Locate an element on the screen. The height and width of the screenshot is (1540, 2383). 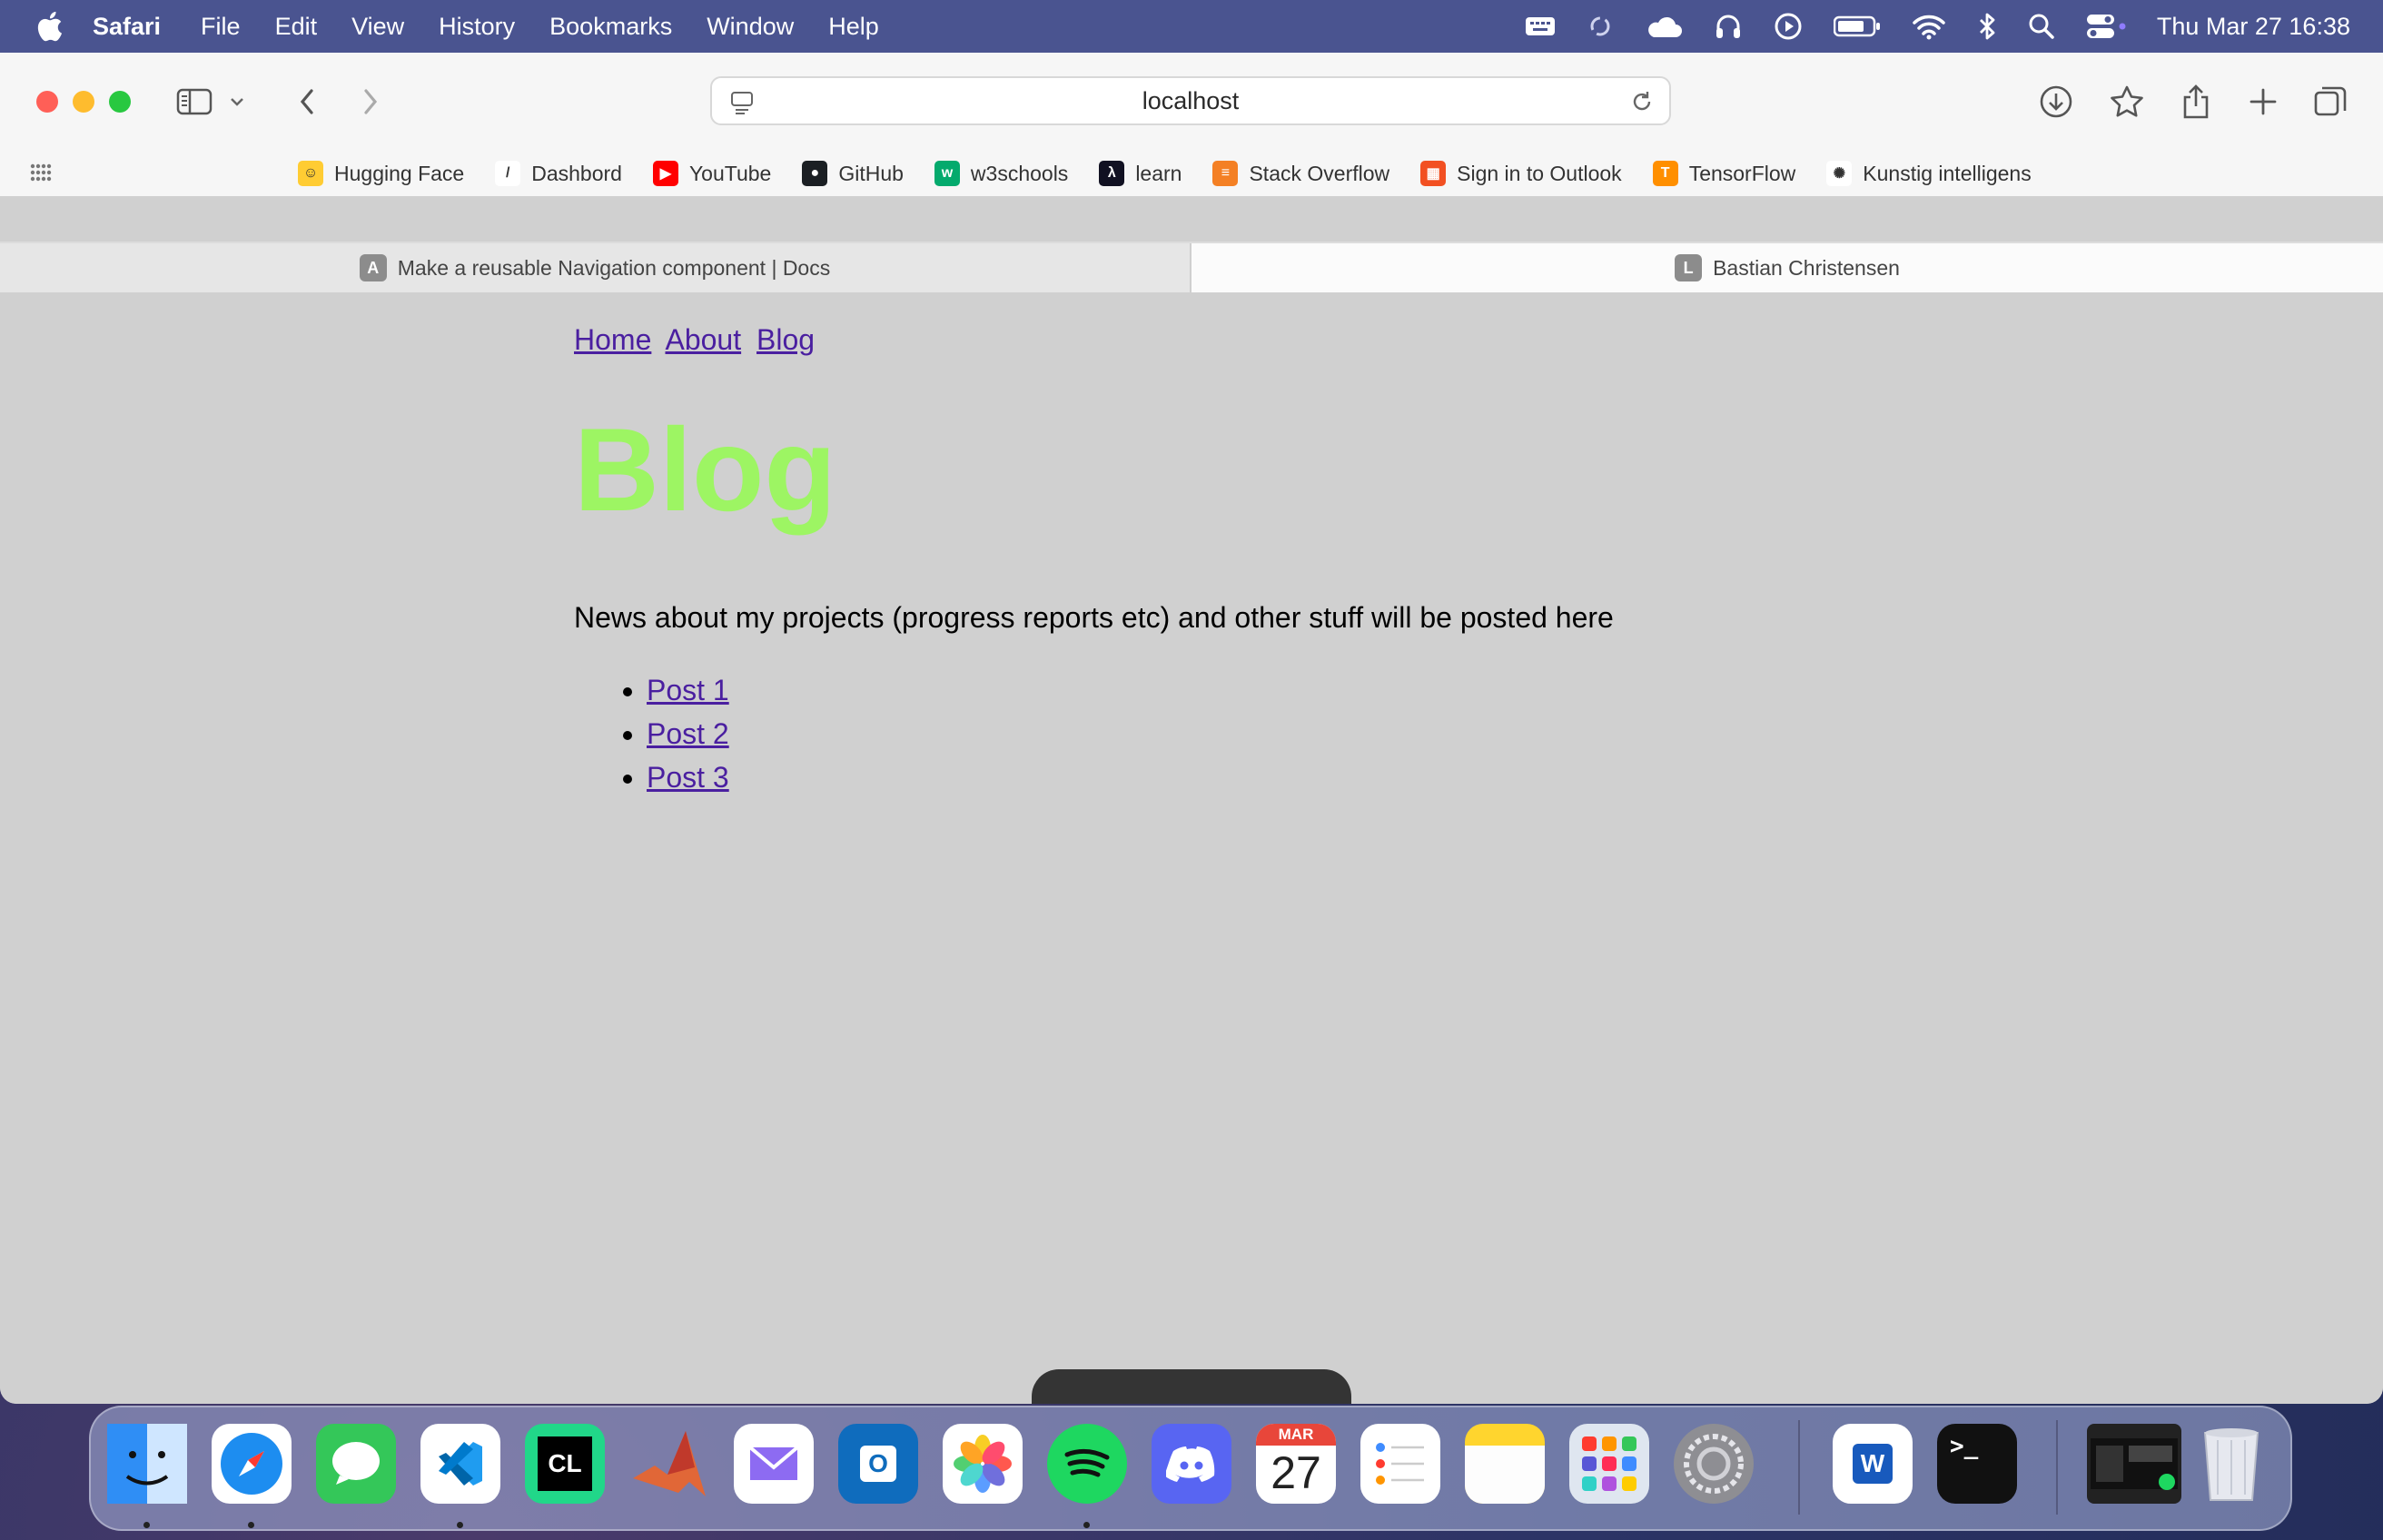
list-item: Post 3 is located at coordinates (688, 777).